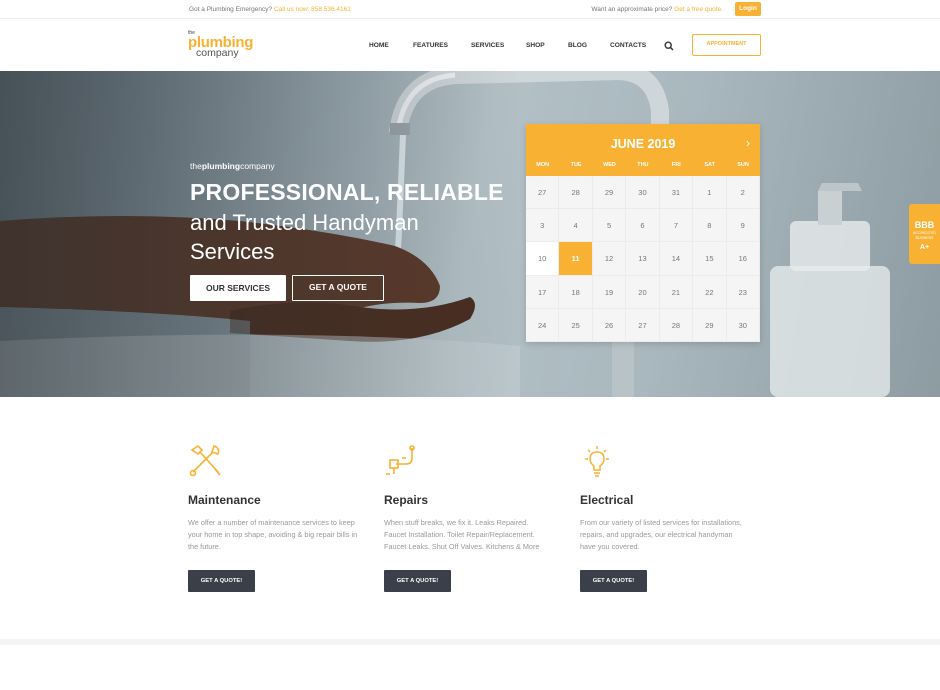 Image resolution: width=940 pixels, height=690 pixels. What do you see at coordinates (577, 45) in the screenshot?
I see `nav-blog: BLOG` at bounding box center [577, 45].